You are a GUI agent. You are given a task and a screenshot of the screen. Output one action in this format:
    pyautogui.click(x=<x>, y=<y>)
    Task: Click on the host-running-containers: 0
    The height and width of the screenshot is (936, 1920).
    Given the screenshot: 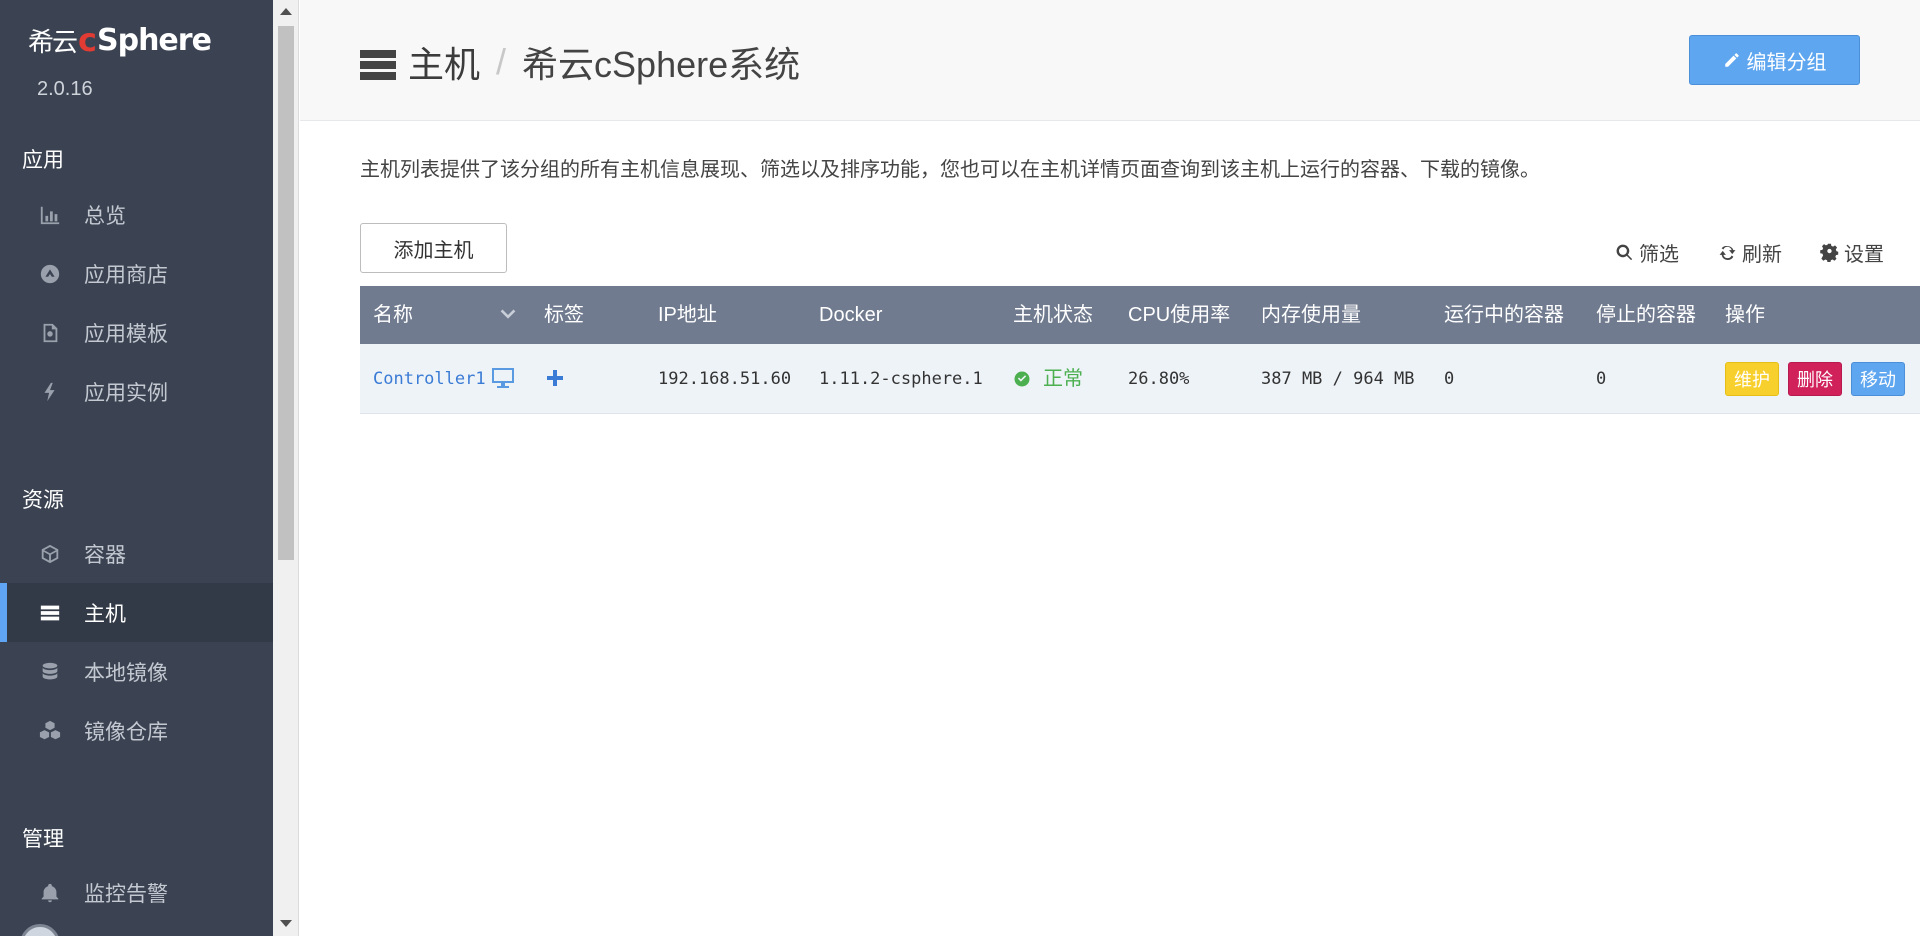 What is the action you would take?
    pyautogui.click(x=1449, y=379)
    